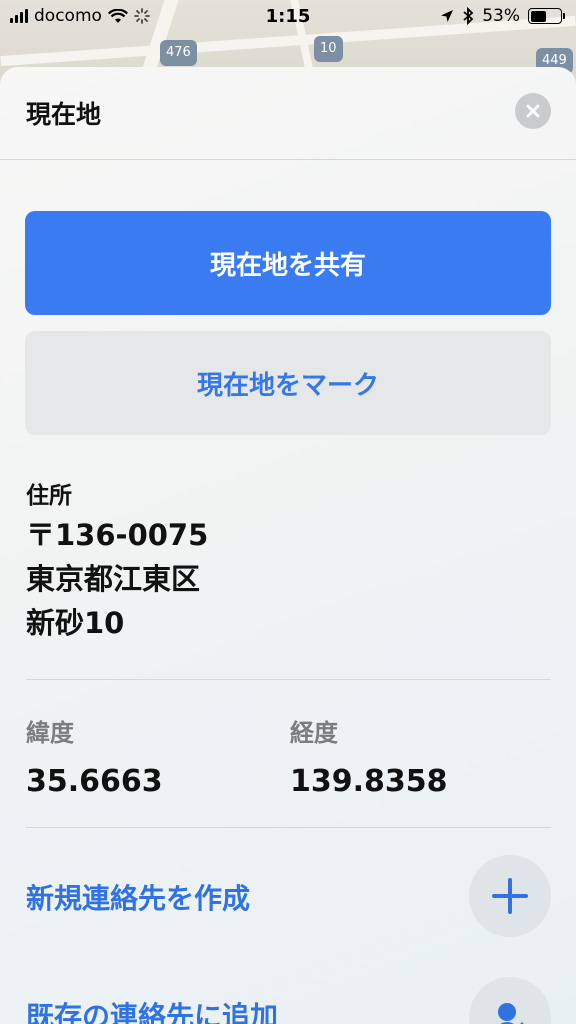  Describe the element at coordinates (152, 1009) in the screenshot. I see `add-to-contact-link: 既存の連絡先に追加` at that location.